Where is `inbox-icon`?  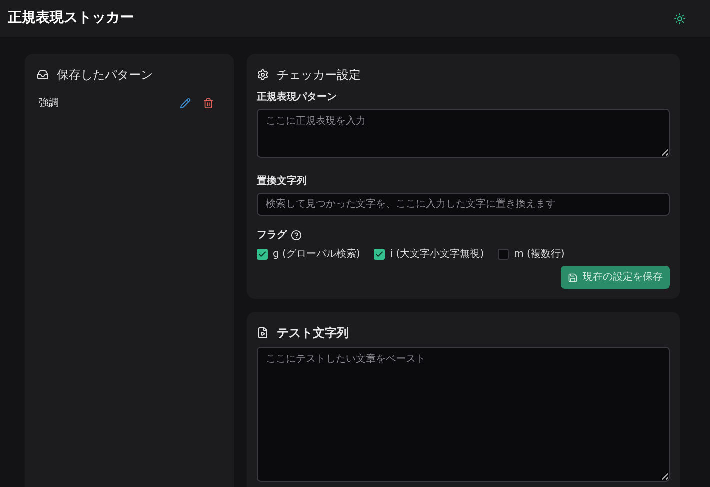
inbox-icon is located at coordinates (43, 75).